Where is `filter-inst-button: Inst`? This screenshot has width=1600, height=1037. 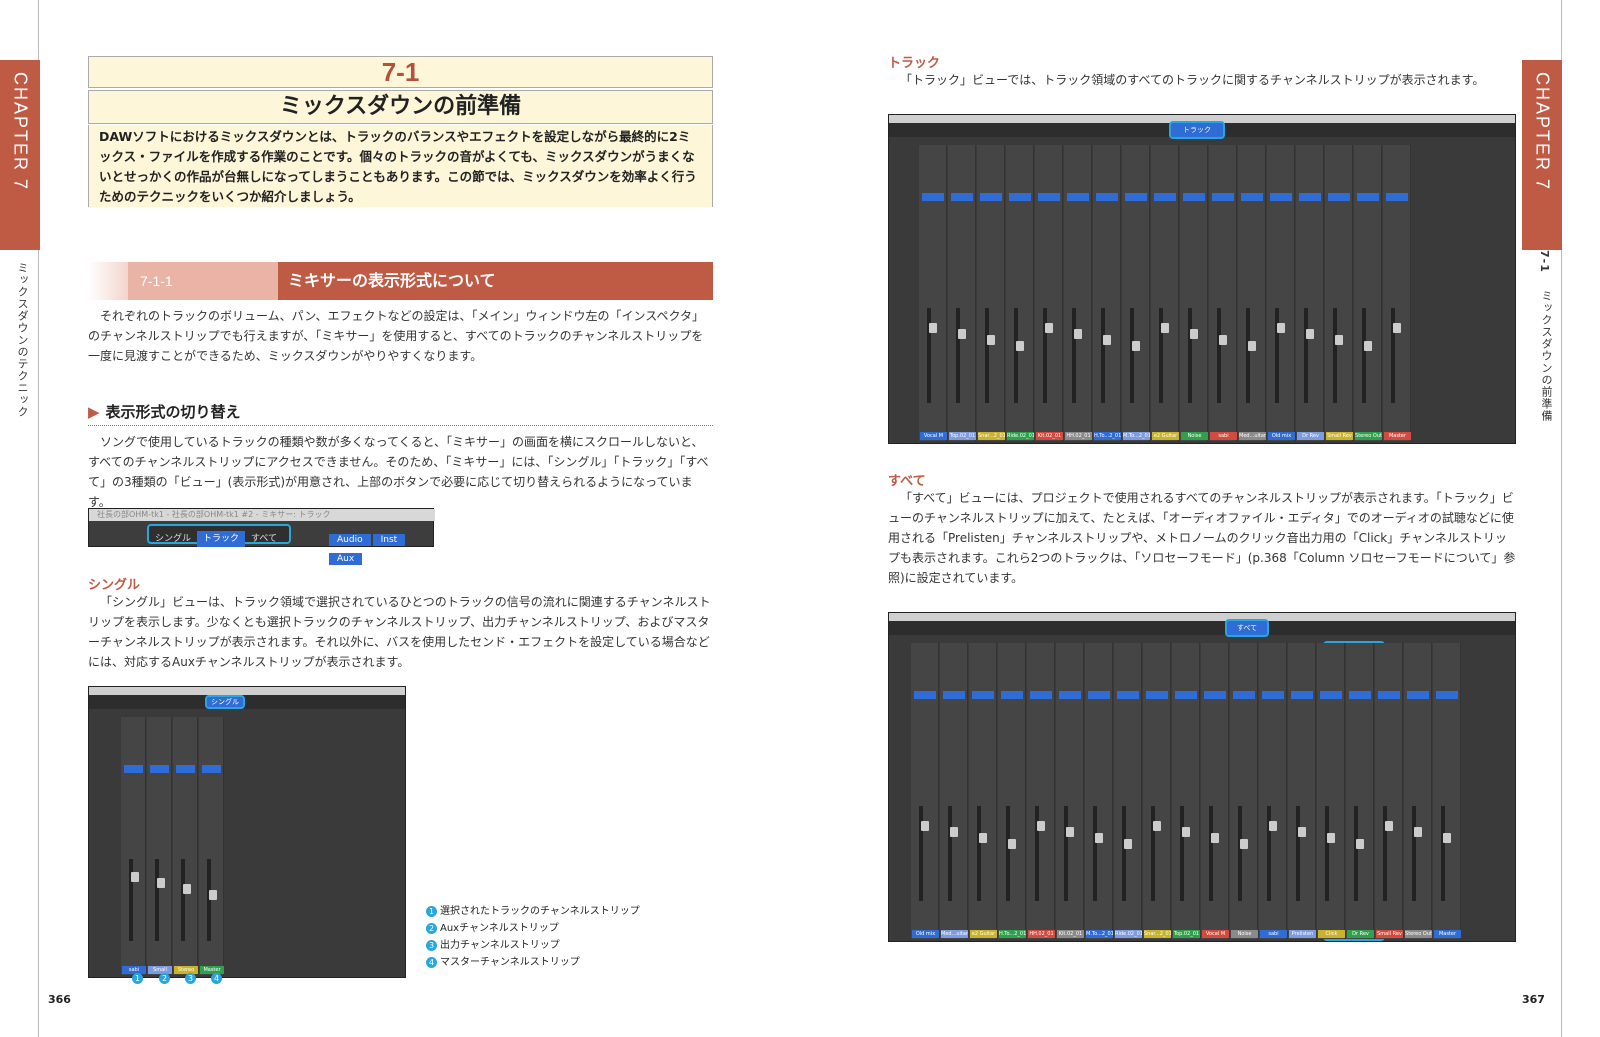 filter-inst-button: Inst is located at coordinates (389, 540).